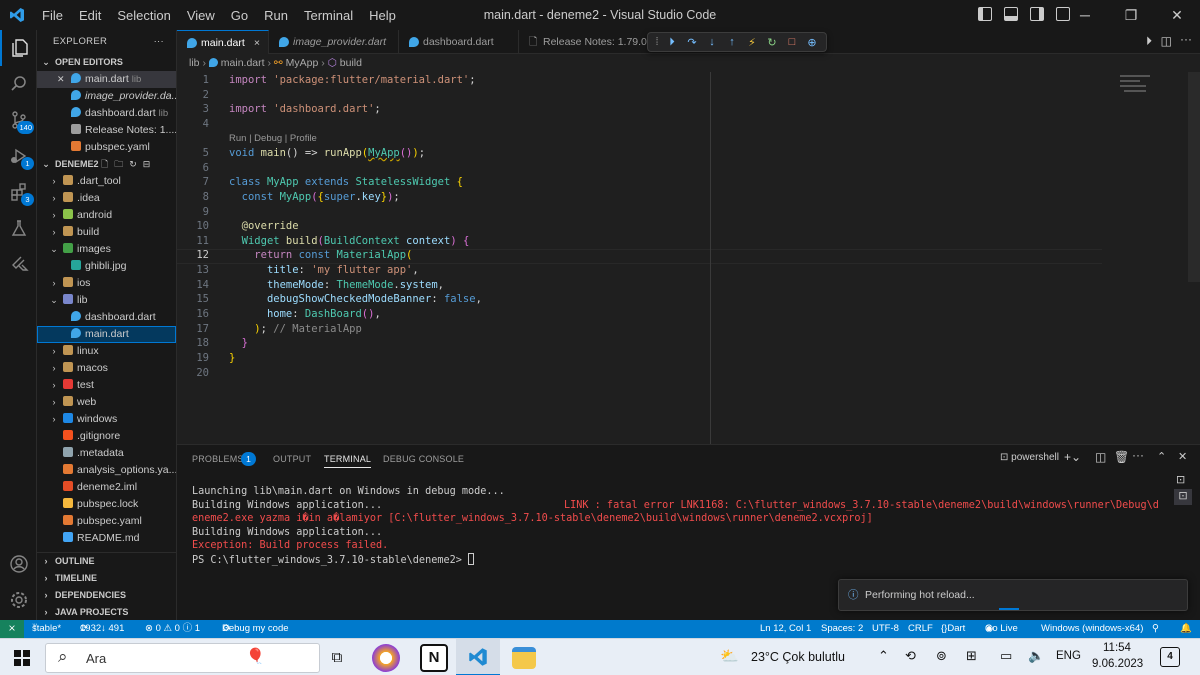  Describe the element at coordinates (478, 657) in the screenshot. I see `vscode-taskbar-icon` at that location.